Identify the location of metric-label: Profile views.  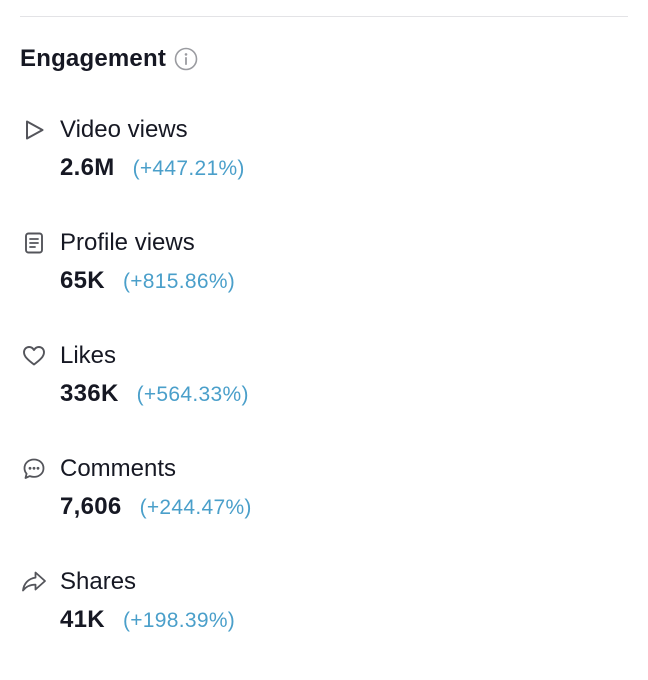
(127, 242).